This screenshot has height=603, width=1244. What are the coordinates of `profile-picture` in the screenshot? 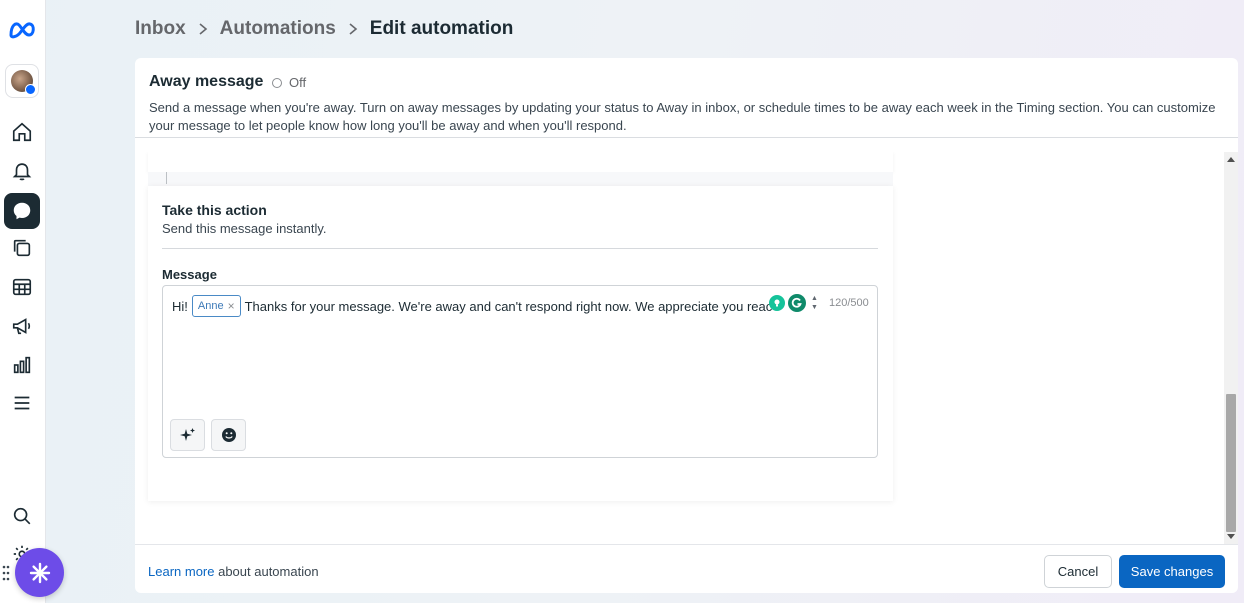 It's located at (23, 82).